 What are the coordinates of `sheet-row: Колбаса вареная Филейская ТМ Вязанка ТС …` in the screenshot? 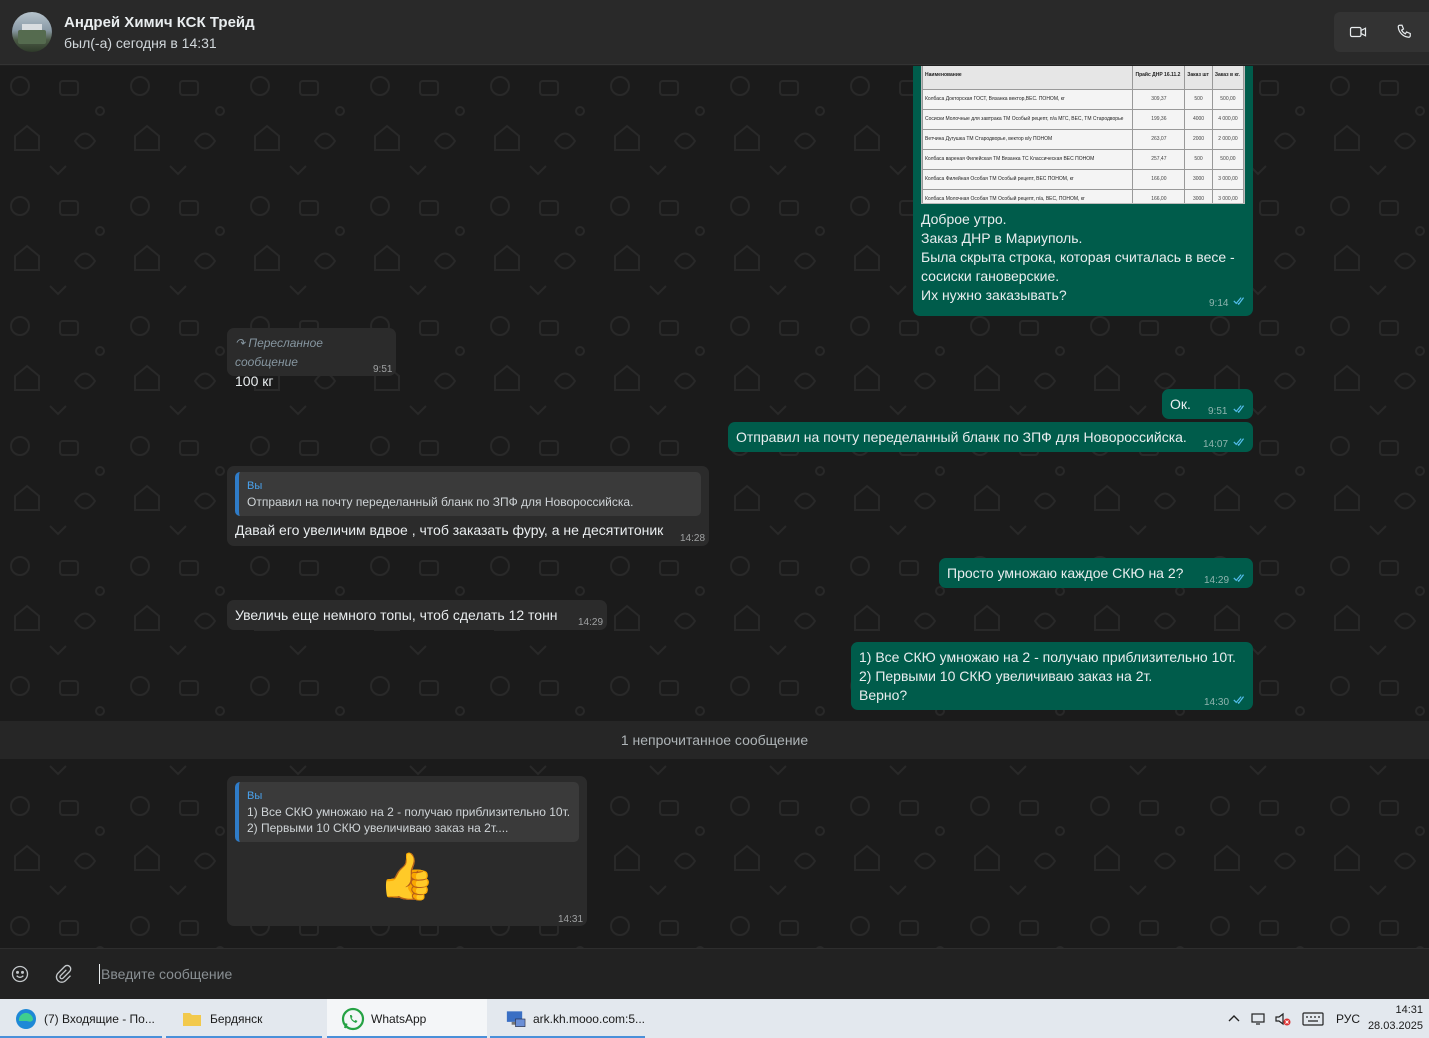 It's located at (1083, 159).